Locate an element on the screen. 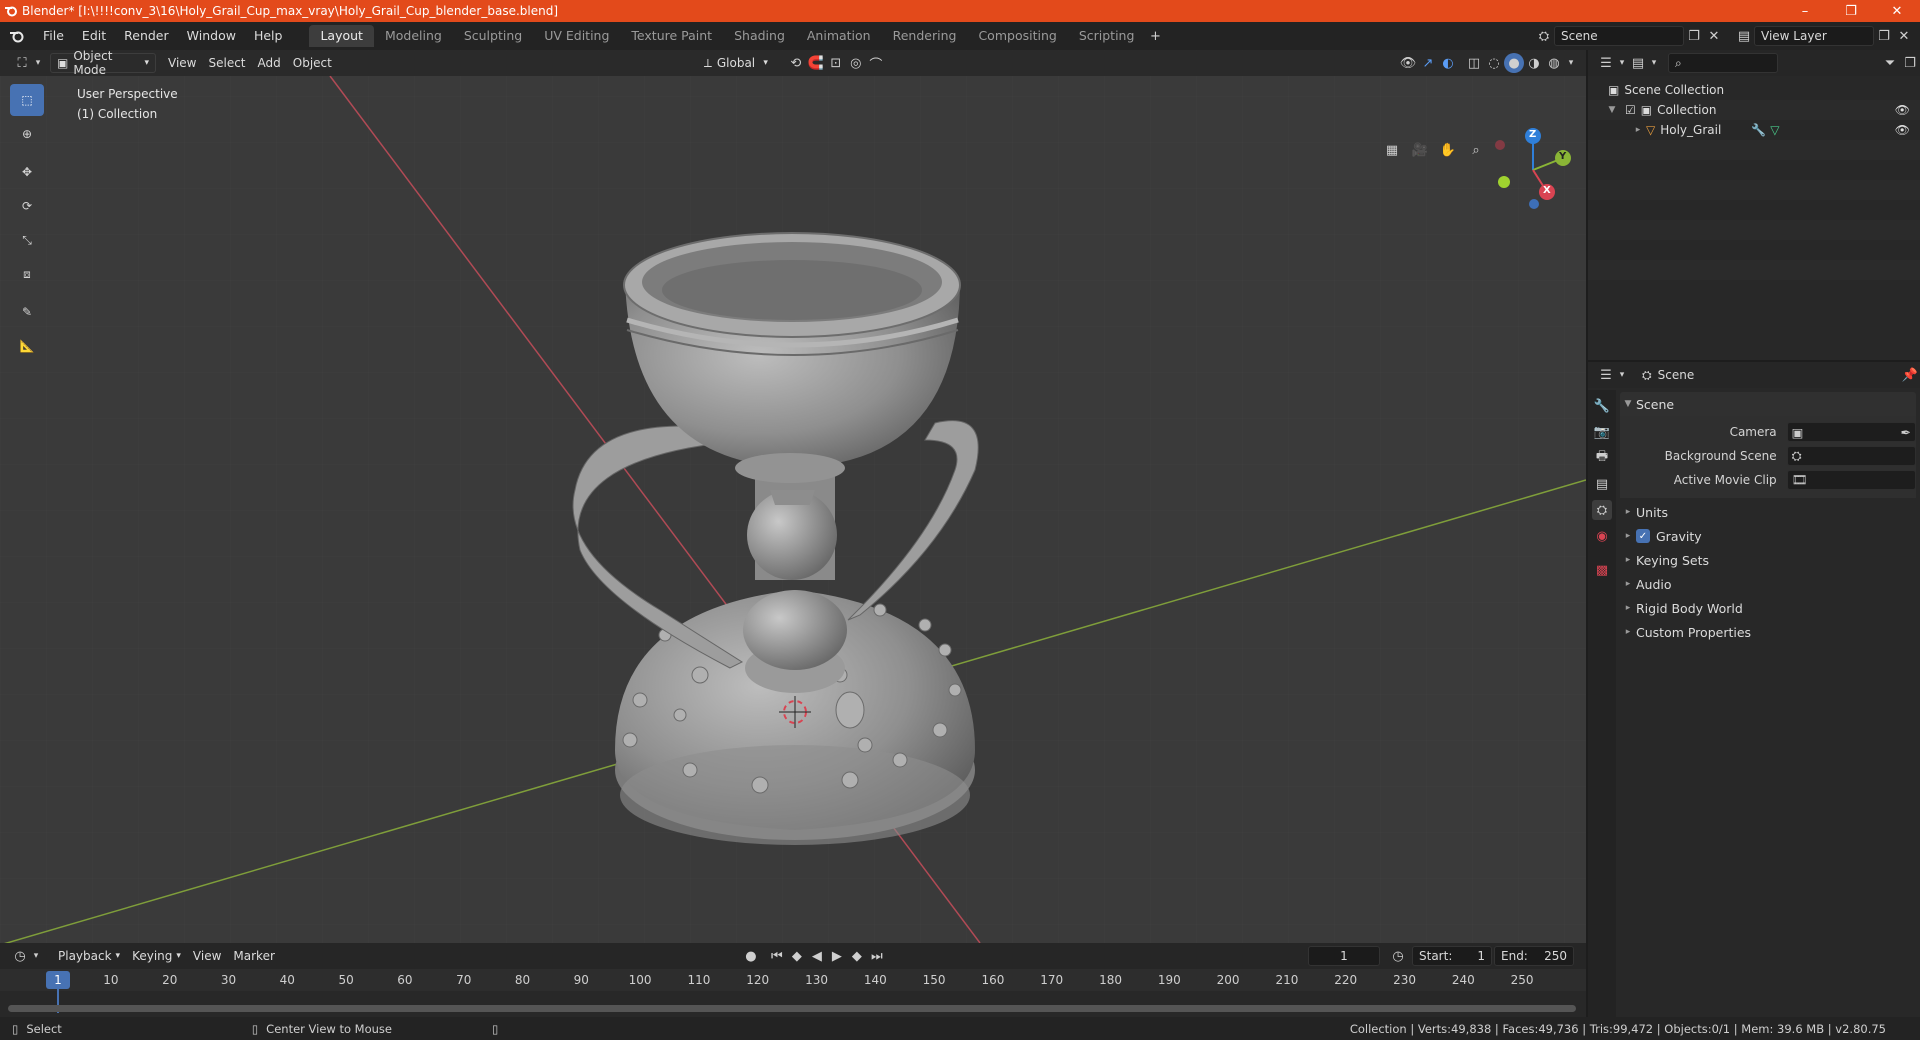 The image size is (1920, 1040). tab-scripting: Scripting is located at coordinates (1107, 36).